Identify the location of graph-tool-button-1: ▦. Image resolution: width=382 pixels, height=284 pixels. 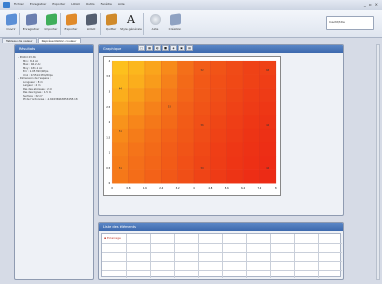
(149, 47).